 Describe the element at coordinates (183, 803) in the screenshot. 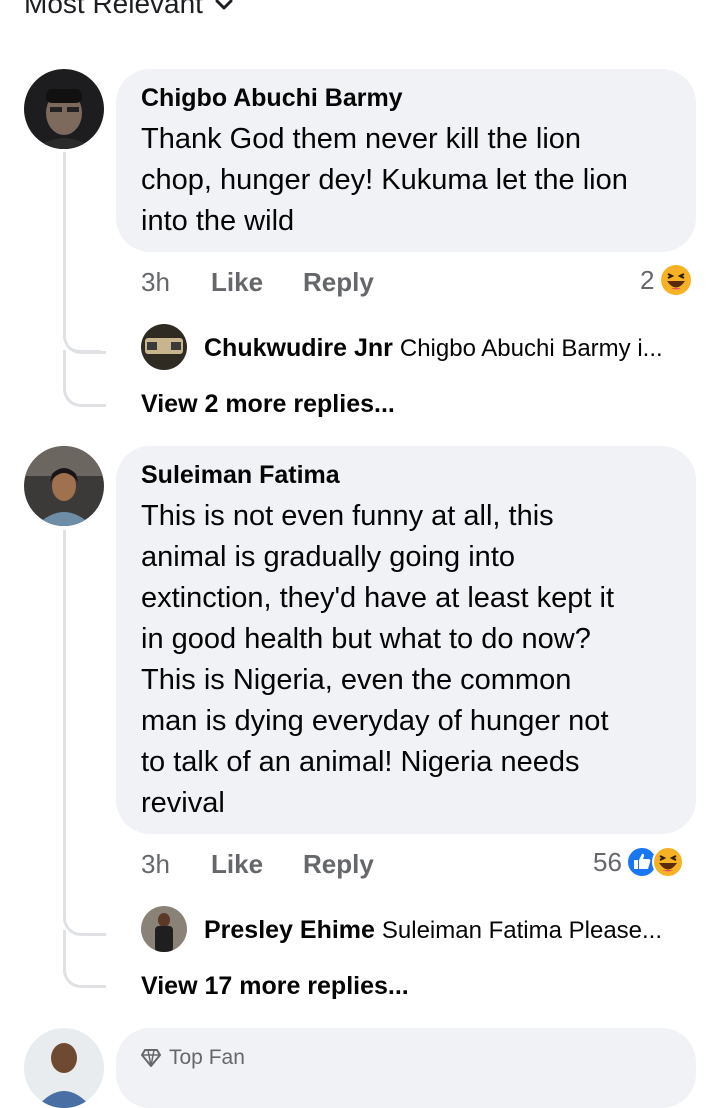

I see `comment-line: revival` at that location.